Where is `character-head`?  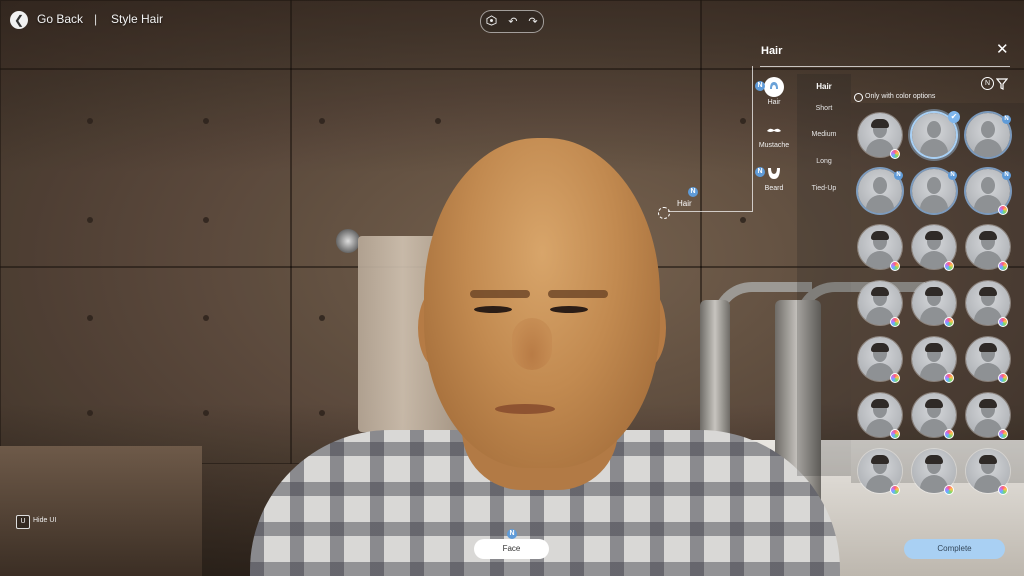 character-head is located at coordinates (542, 303).